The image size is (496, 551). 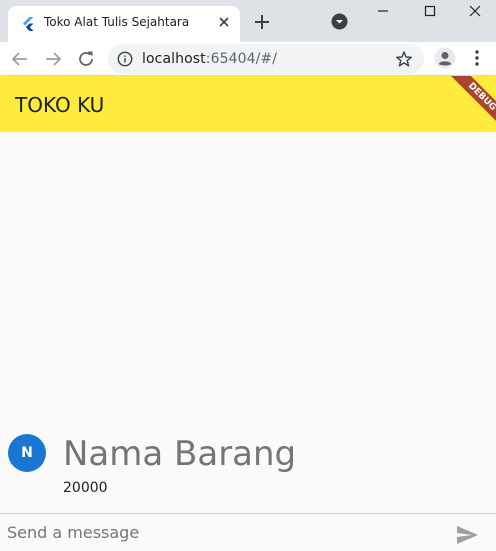 I want to click on close-icon, so click(x=224, y=22).